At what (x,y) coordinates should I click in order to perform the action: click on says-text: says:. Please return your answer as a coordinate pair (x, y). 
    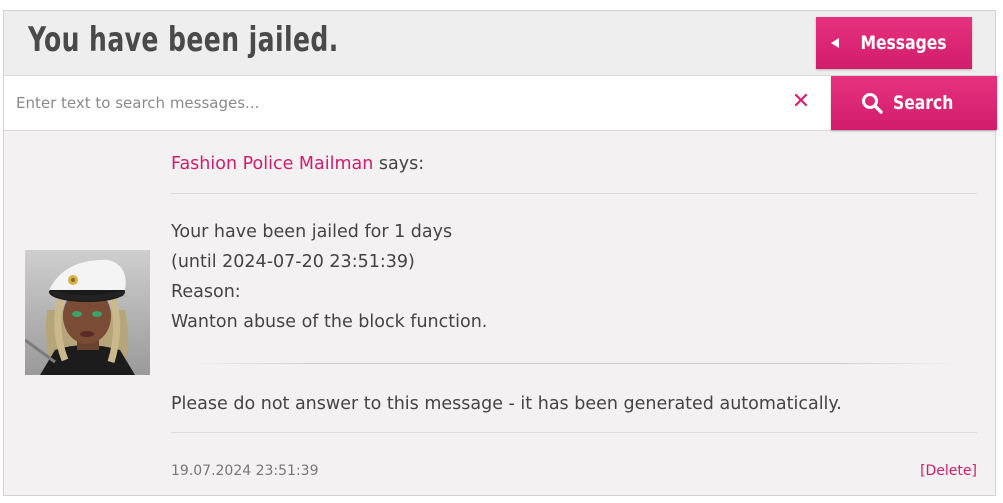
    Looking at the image, I should click on (399, 164).